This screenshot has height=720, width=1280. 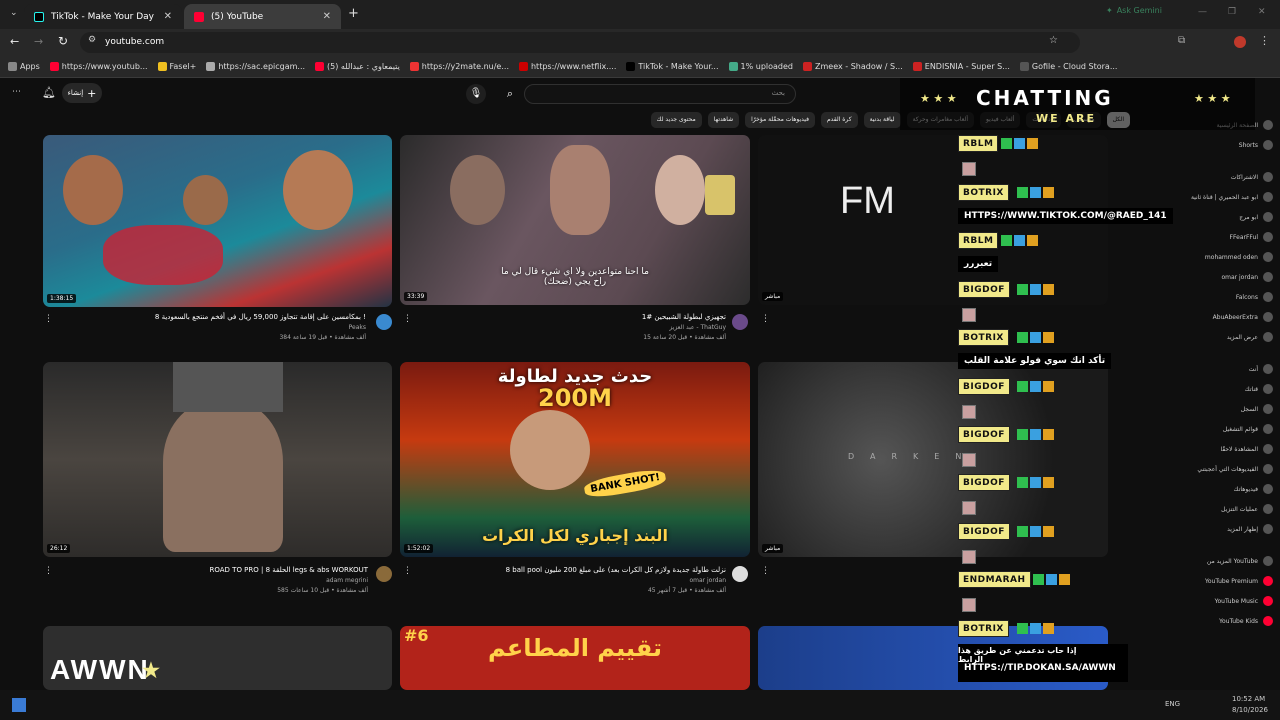 What do you see at coordinates (1244, 177) in the screenshot?
I see `sidebar-item: الاشتراكات` at bounding box center [1244, 177].